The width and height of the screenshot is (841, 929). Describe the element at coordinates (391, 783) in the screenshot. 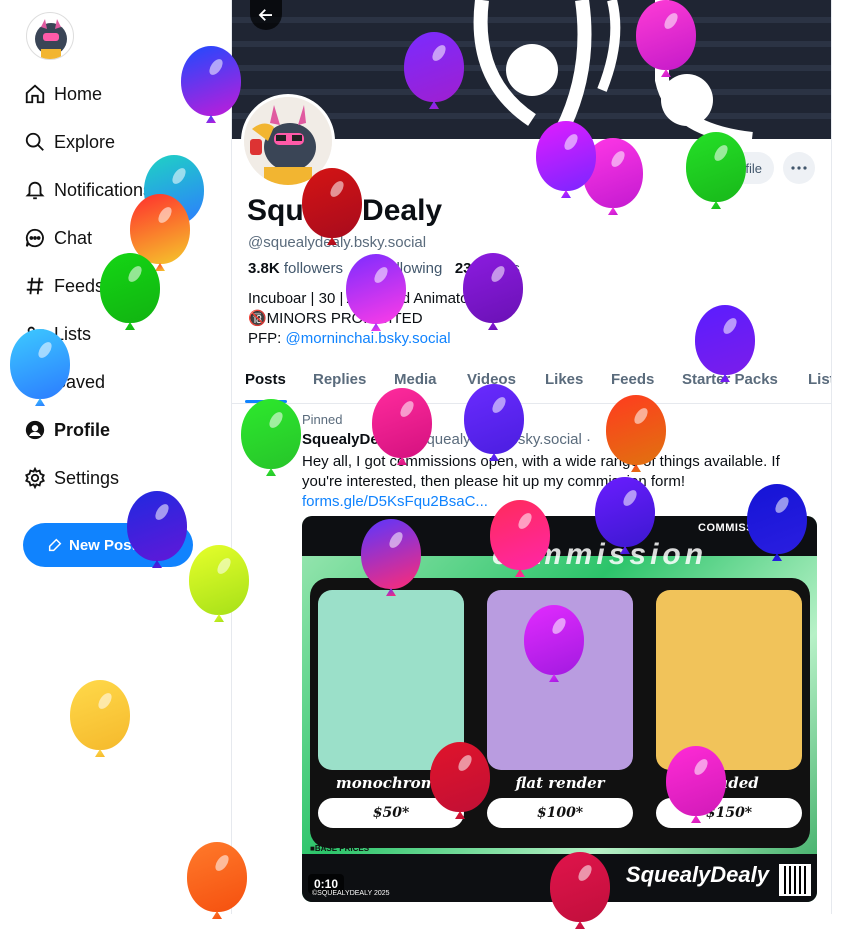

I see `card-label: monochrome` at that location.